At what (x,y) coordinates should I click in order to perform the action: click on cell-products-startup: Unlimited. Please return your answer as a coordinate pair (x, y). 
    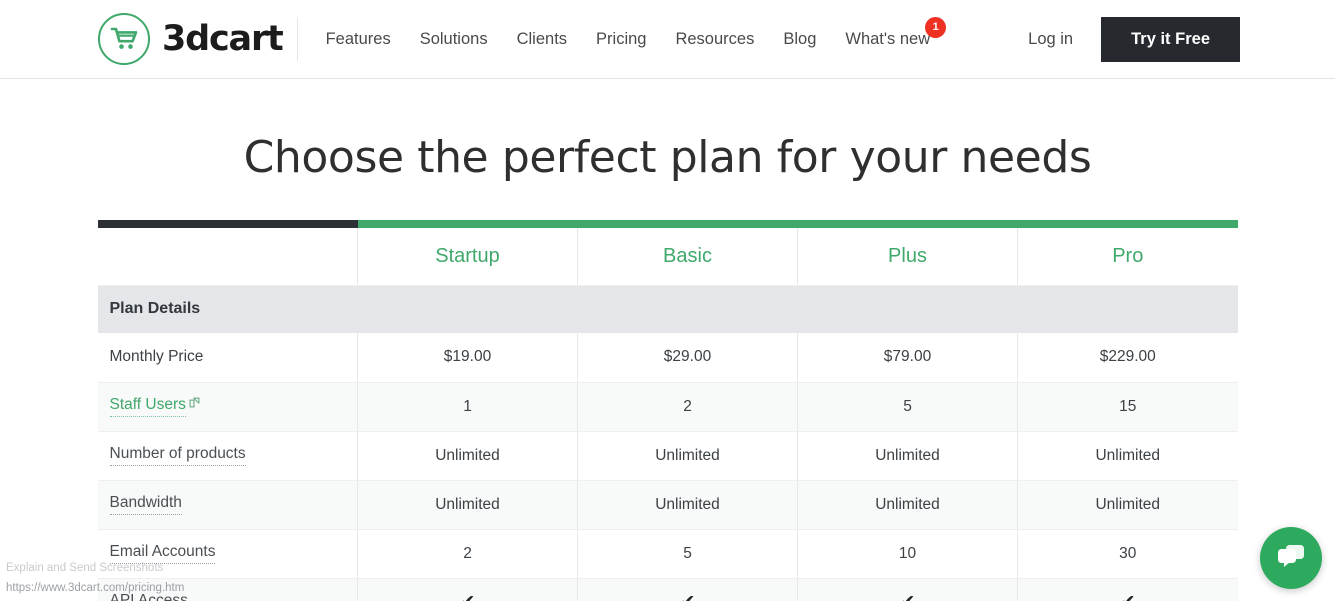
    Looking at the image, I should click on (467, 456).